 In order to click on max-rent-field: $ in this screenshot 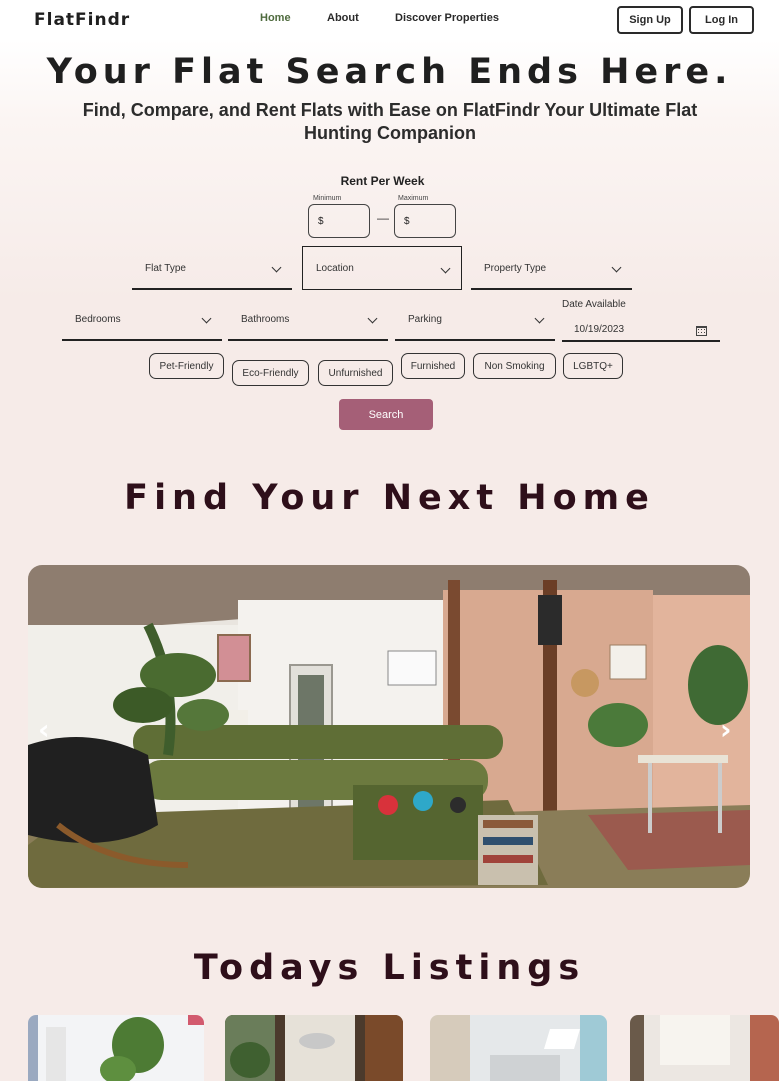, I will do `click(425, 221)`.